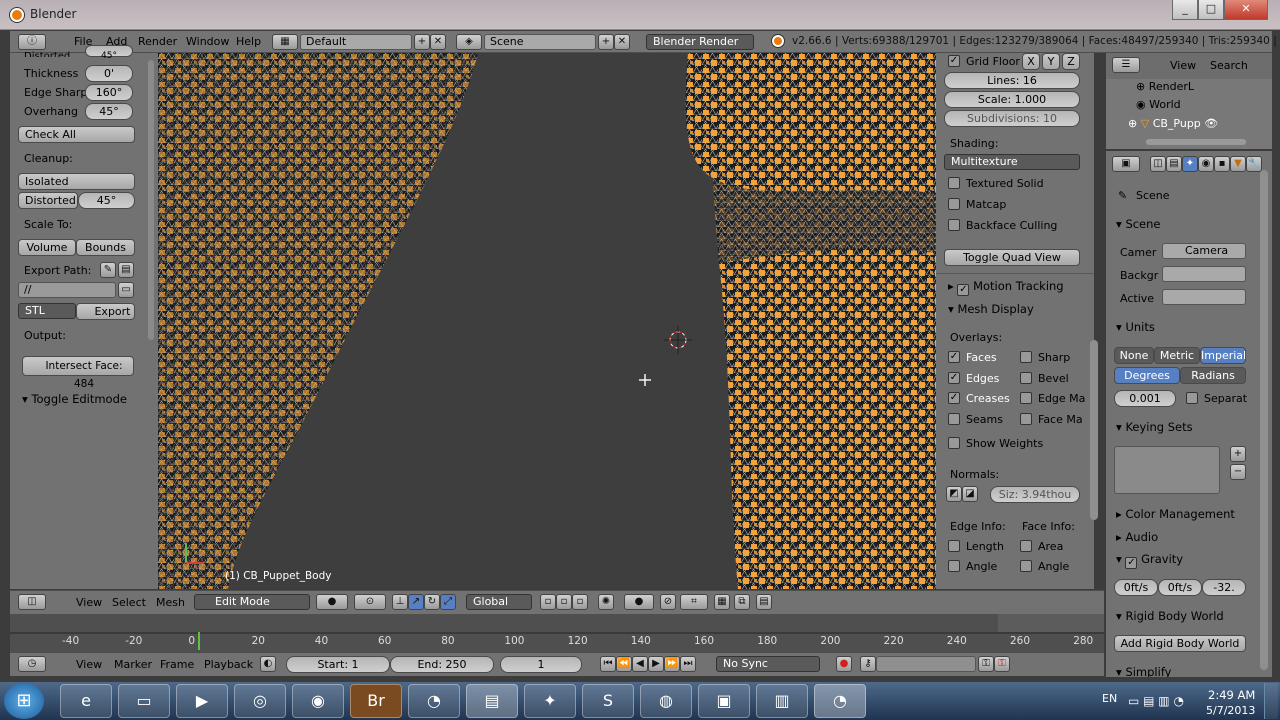  What do you see at coordinates (126, 290) in the screenshot?
I see `folder-icon: ▭` at bounding box center [126, 290].